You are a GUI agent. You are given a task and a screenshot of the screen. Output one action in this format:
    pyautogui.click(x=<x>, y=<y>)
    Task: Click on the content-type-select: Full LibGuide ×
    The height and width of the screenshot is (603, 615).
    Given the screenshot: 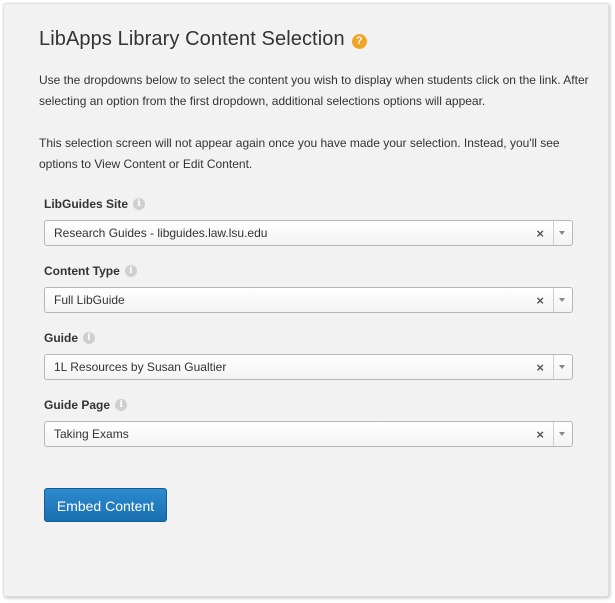 What is the action you would take?
    pyautogui.click(x=308, y=300)
    